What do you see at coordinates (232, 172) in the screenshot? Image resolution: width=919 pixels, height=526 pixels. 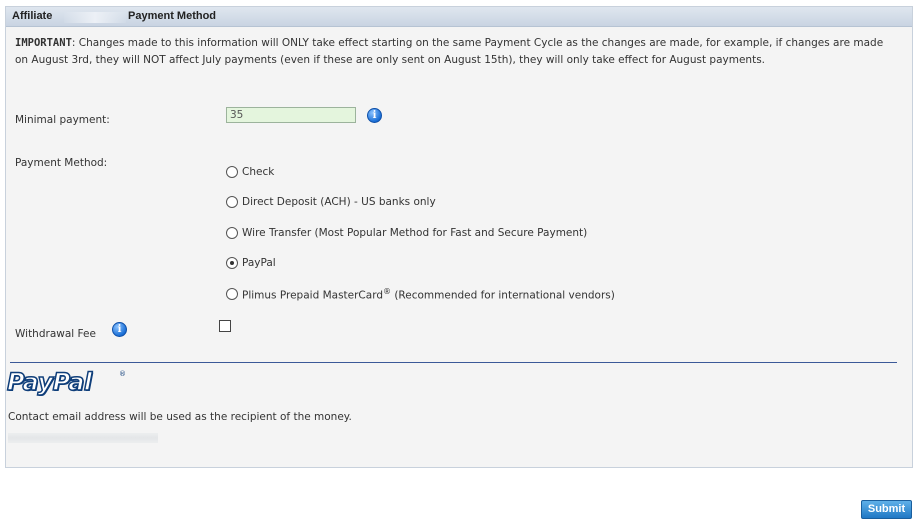 I see `radio-check` at bounding box center [232, 172].